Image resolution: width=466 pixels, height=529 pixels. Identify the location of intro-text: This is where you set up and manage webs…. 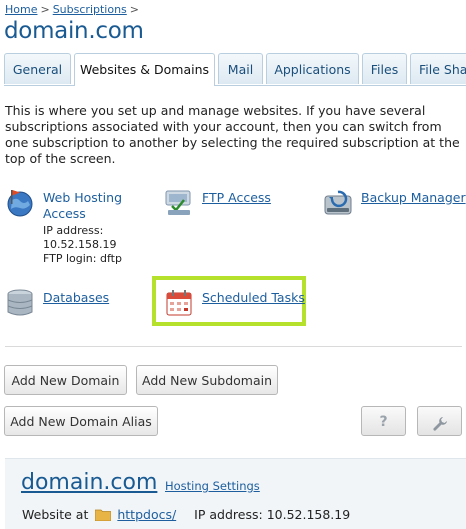
(232, 134).